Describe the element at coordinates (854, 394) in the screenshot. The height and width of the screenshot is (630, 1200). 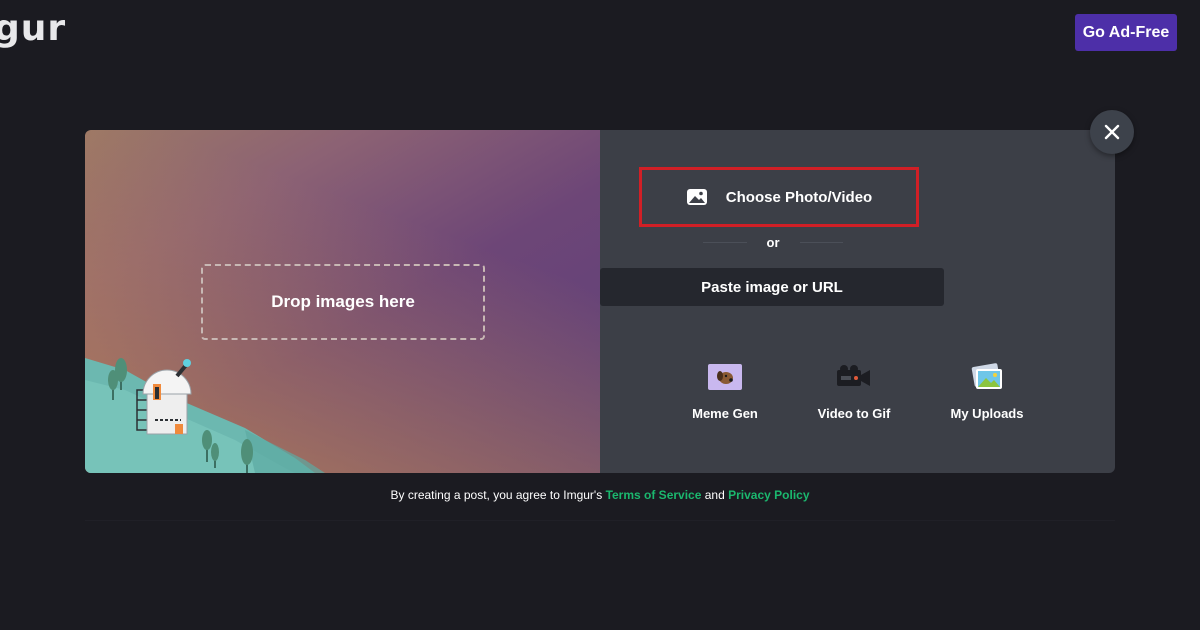
I see `video-to-gif-button: Video to Gif` at that location.